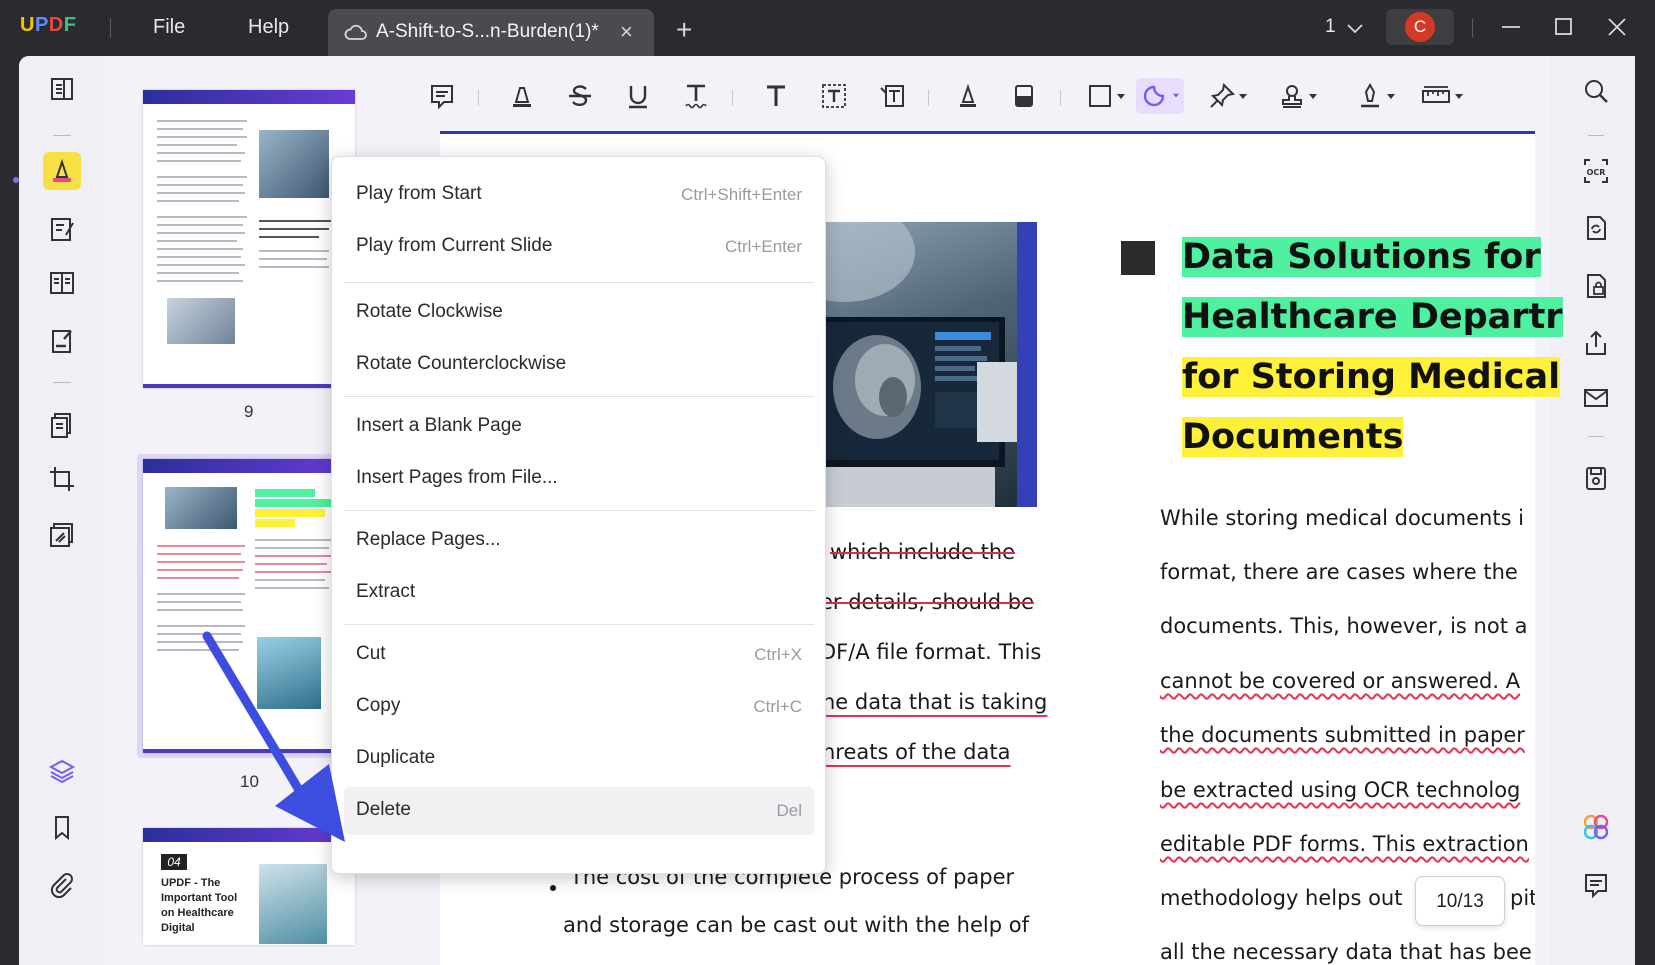 The width and height of the screenshot is (1655, 965). Describe the element at coordinates (579, 427) in the screenshot. I see `menu-item-insert-blank-page: Insert a Blank Page` at that location.